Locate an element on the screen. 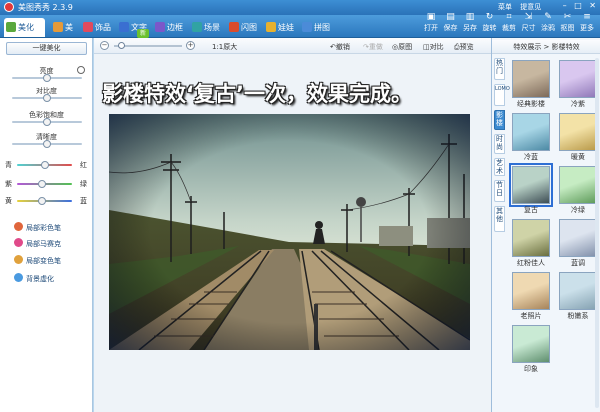  preview-button: ⎙预览 is located at coordinates (464, 47).